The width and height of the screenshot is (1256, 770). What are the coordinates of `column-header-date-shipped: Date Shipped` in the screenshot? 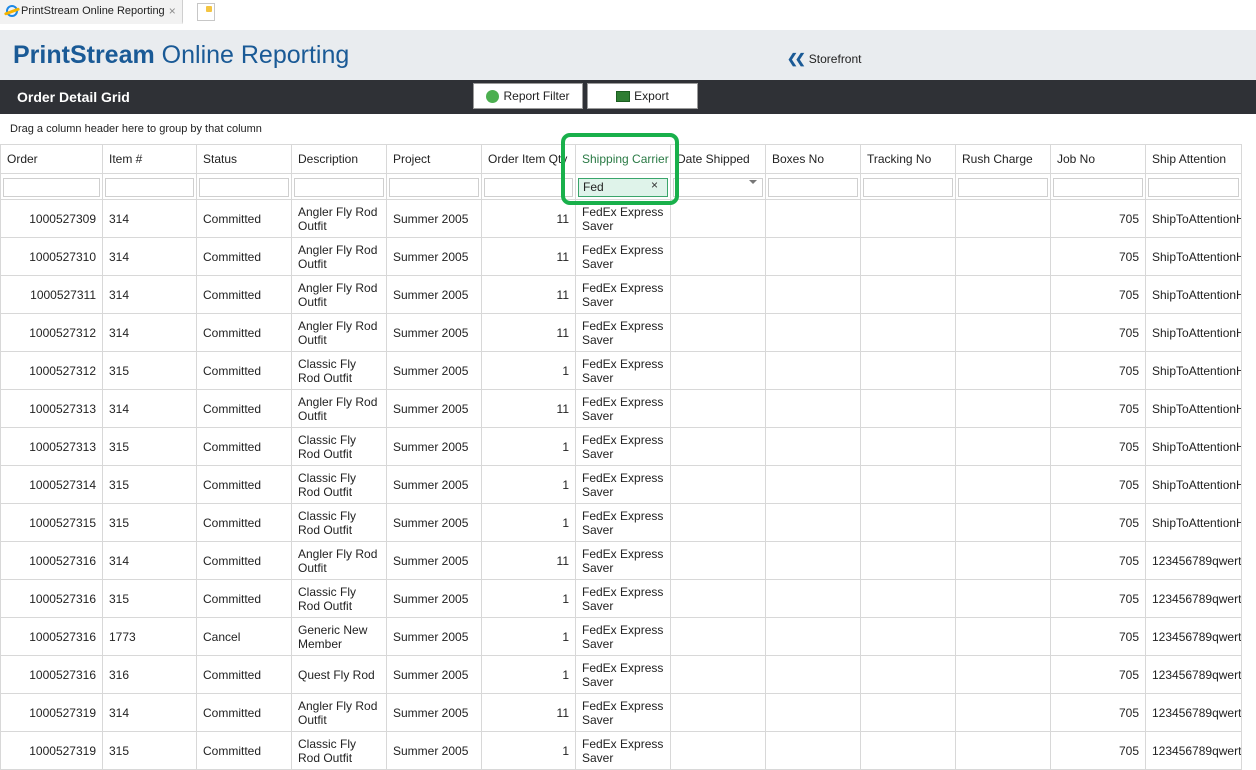 It's located at (718, 159).